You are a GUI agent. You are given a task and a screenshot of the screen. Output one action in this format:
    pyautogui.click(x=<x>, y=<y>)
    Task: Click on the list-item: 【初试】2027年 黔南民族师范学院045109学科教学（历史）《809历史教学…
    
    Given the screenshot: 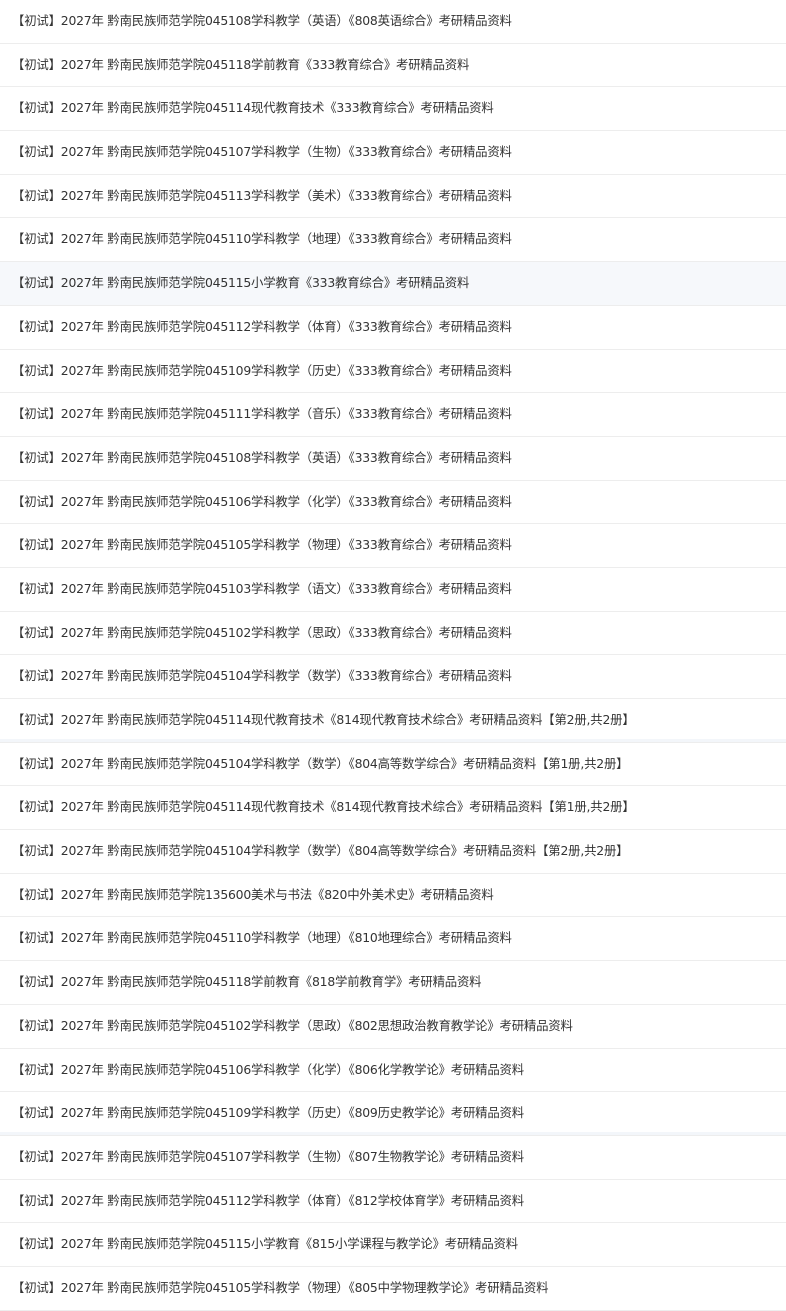 What is the action you would take?
    pyautogui.click(x=393, y=1114)
    